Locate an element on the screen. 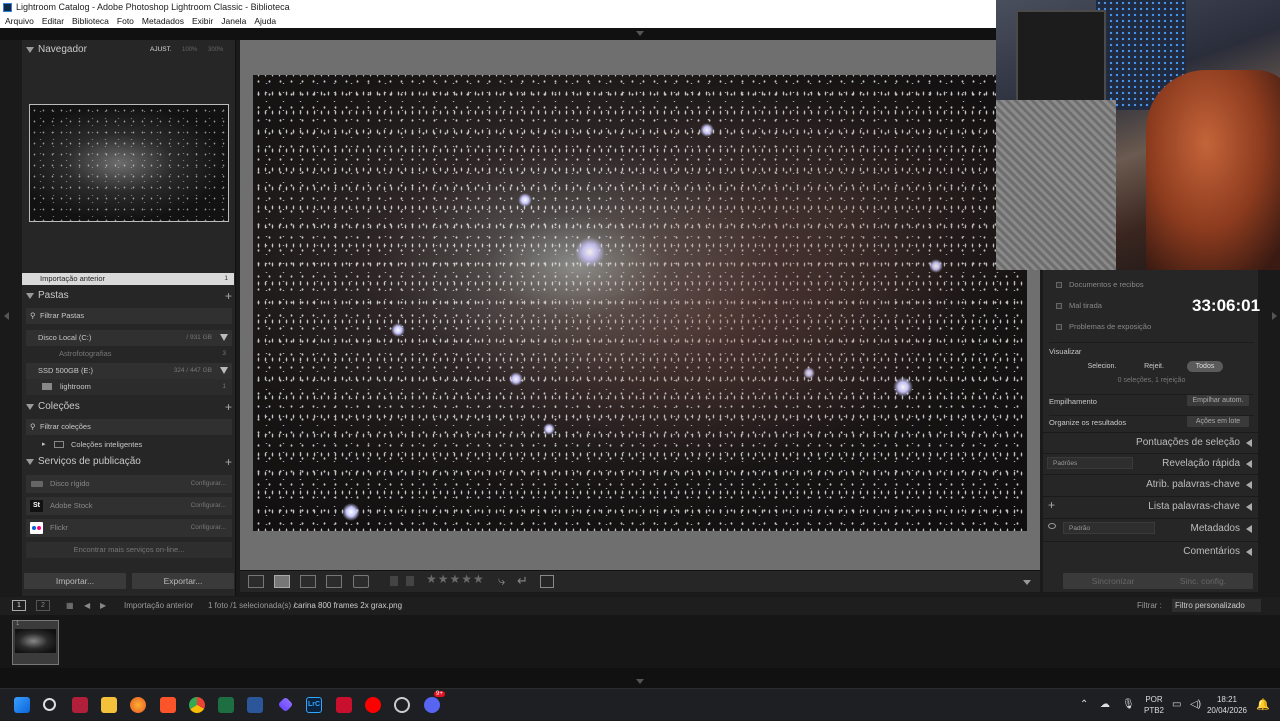 This screenshot has height=721, width=1280. publish-services-header: Serviços de publicação + is located at coordinates (129, 462).